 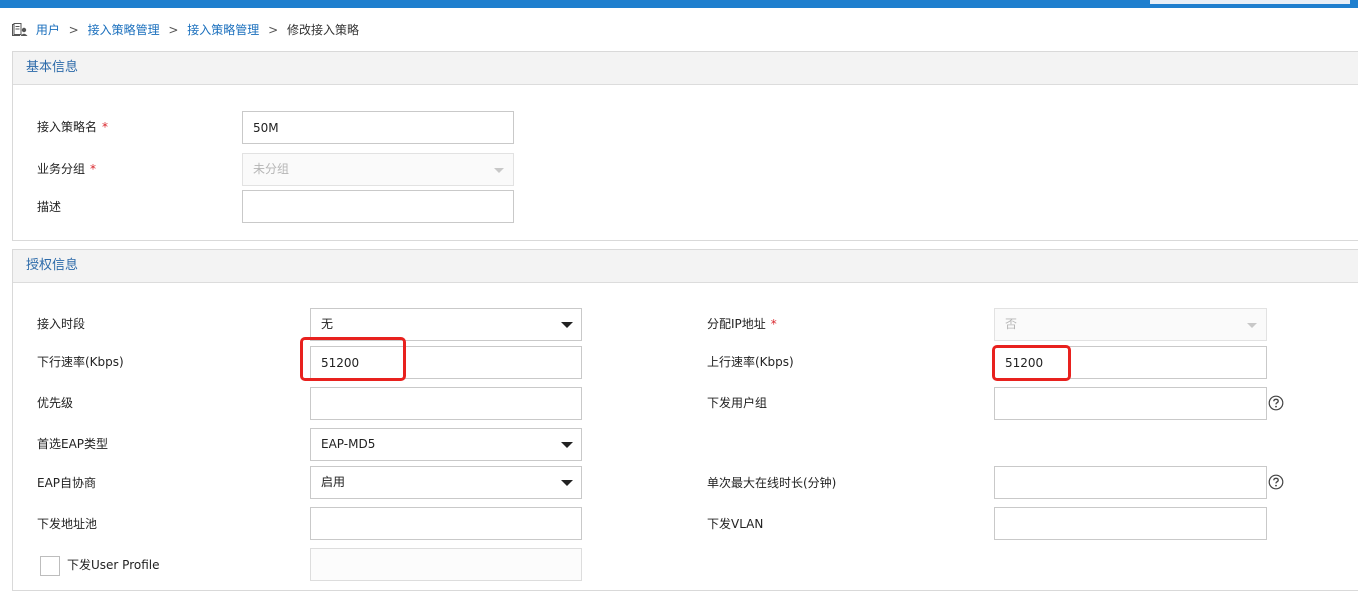 What do you see at coordinates (378, 169) in the screenshot?
I see `service-group-select: 未分组` at bounding box center [378, 169].